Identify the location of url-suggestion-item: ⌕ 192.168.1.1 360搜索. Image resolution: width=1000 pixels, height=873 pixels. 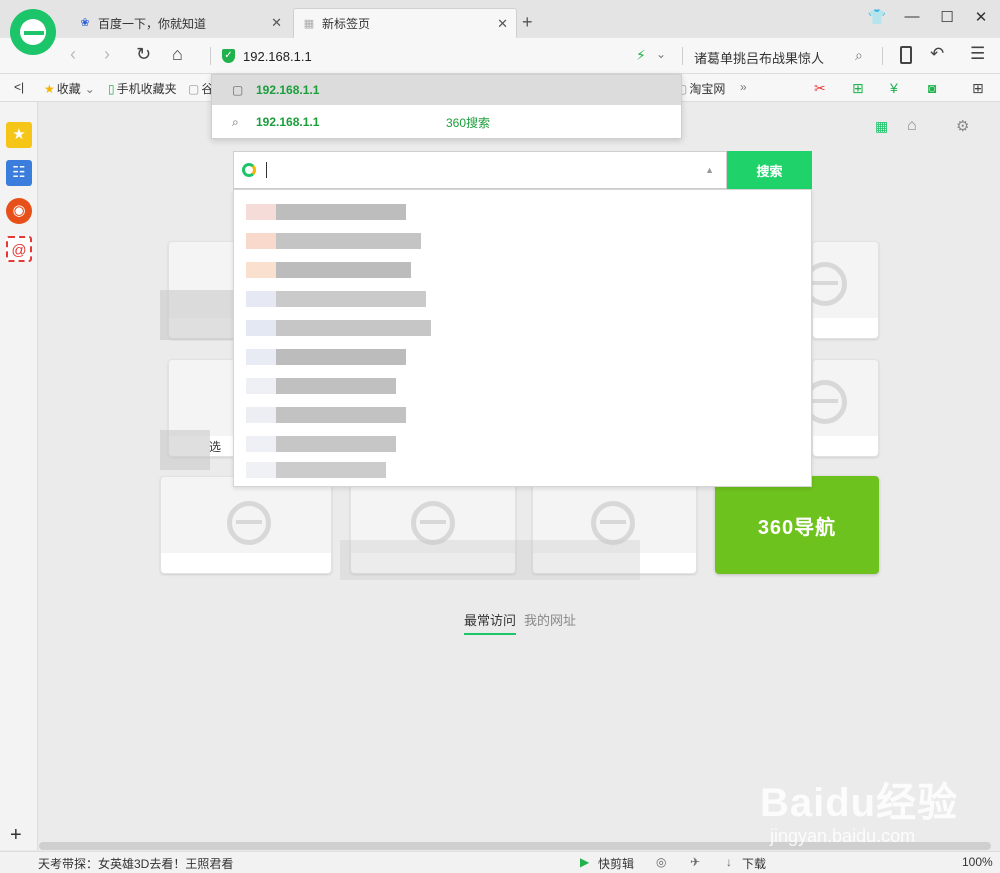
(446, 122).